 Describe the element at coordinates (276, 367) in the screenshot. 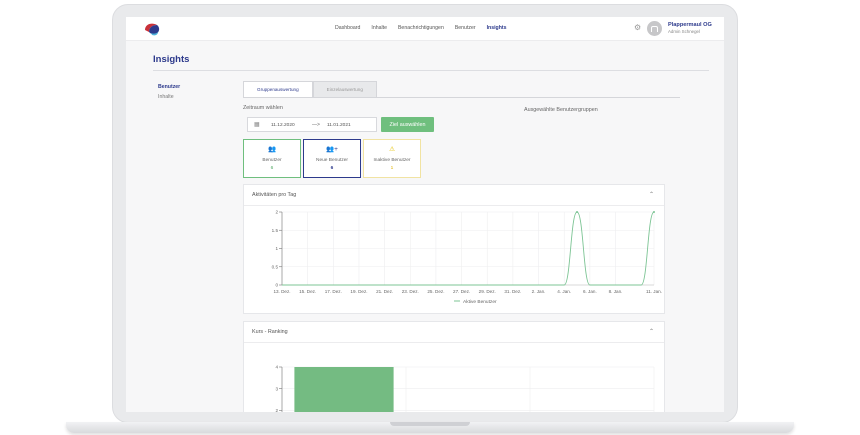

I see `y-tick-label: 4` at that location.